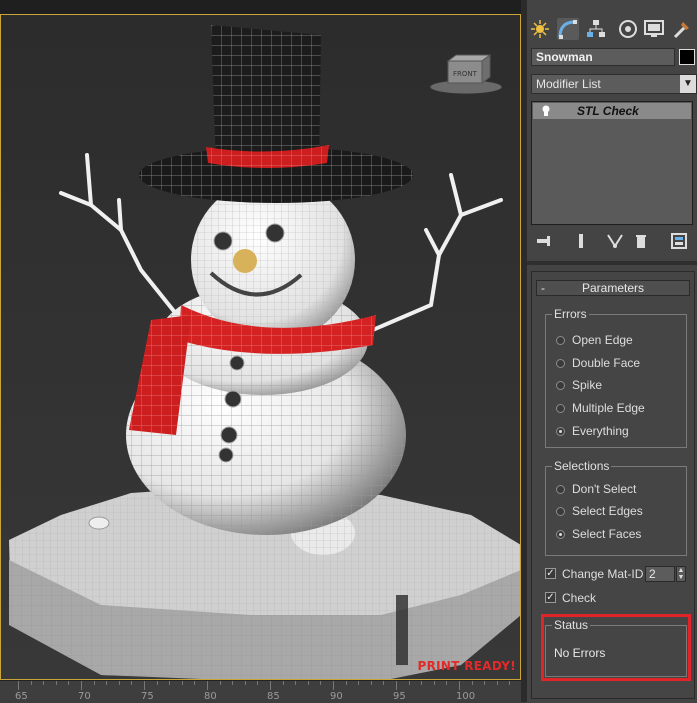  I want to click on ruler-tick-label: 90, so click(336, 696).